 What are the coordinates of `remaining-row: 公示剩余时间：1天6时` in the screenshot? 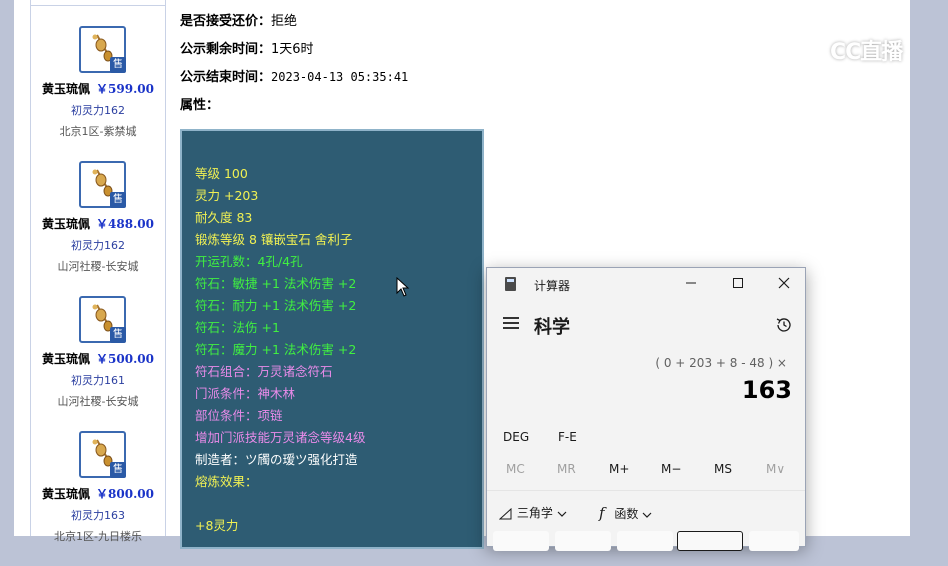 It's located at (247, 47).